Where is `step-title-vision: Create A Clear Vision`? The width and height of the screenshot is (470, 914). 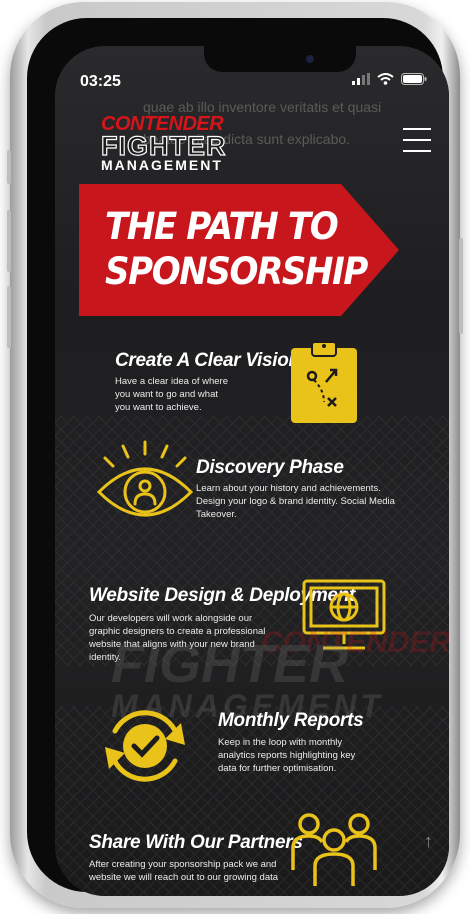 step-title-vision: Create A Clear Vision is located at coordinates (207, 360).